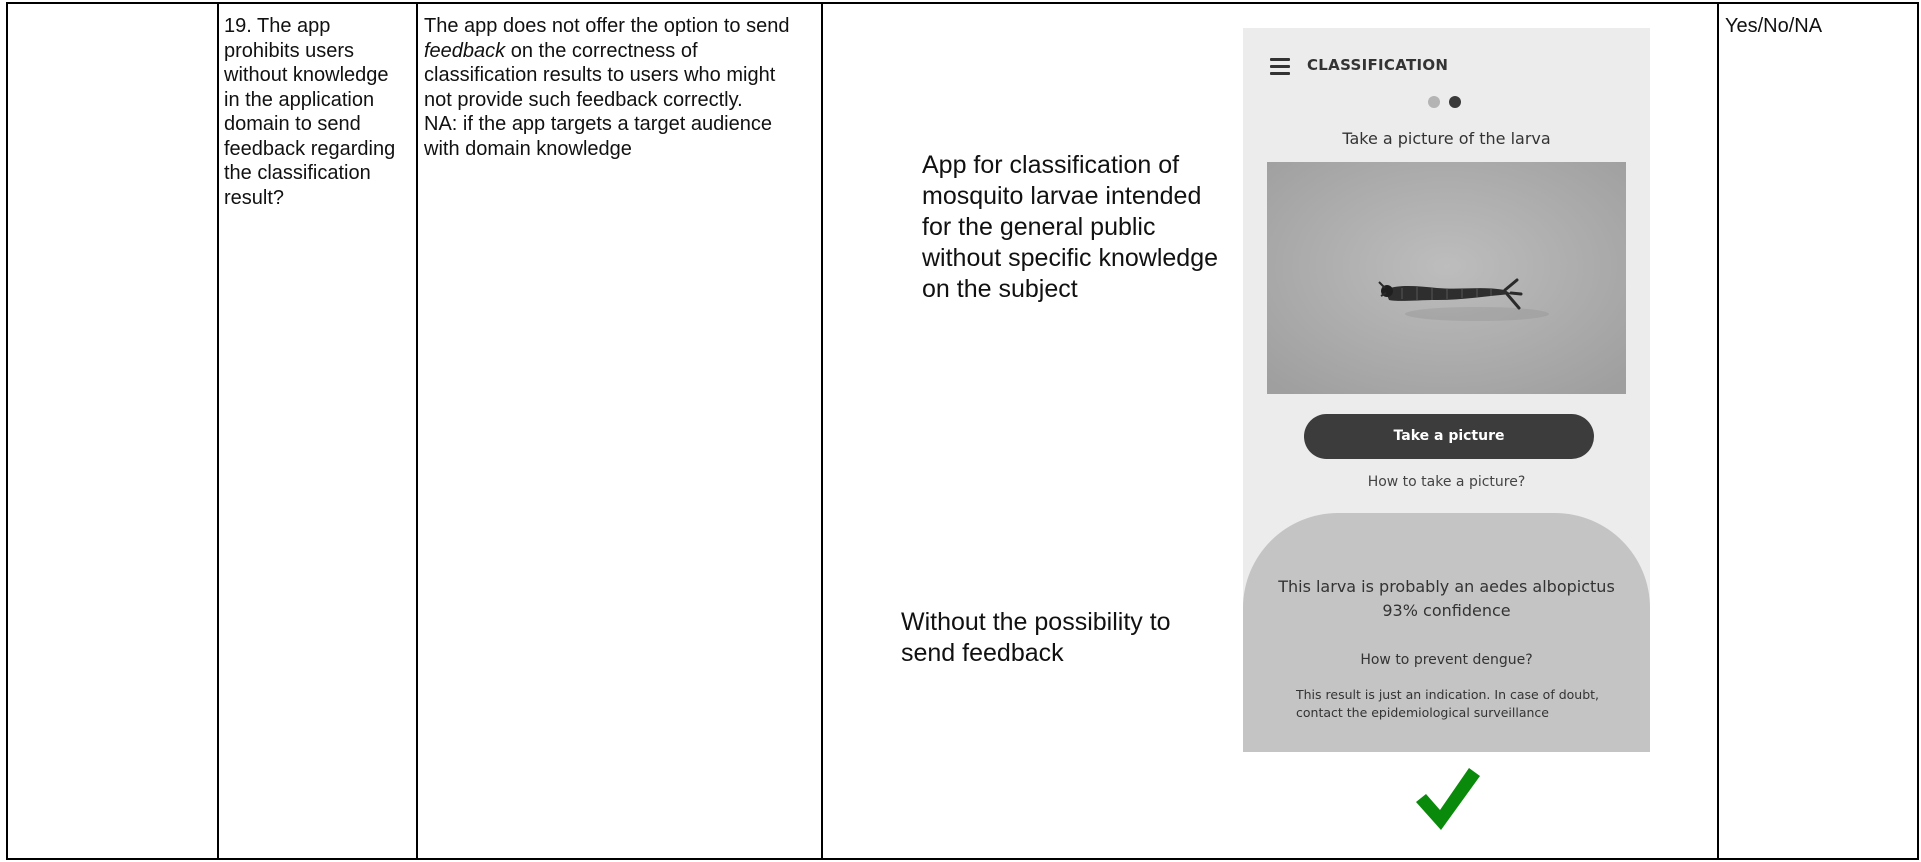 The image size is (1921, 862). What do you see at coordinates (1774, 26) in the screenshot?
I see `answer-options: Yes/No/NA` at bounding box center [1774, 26].